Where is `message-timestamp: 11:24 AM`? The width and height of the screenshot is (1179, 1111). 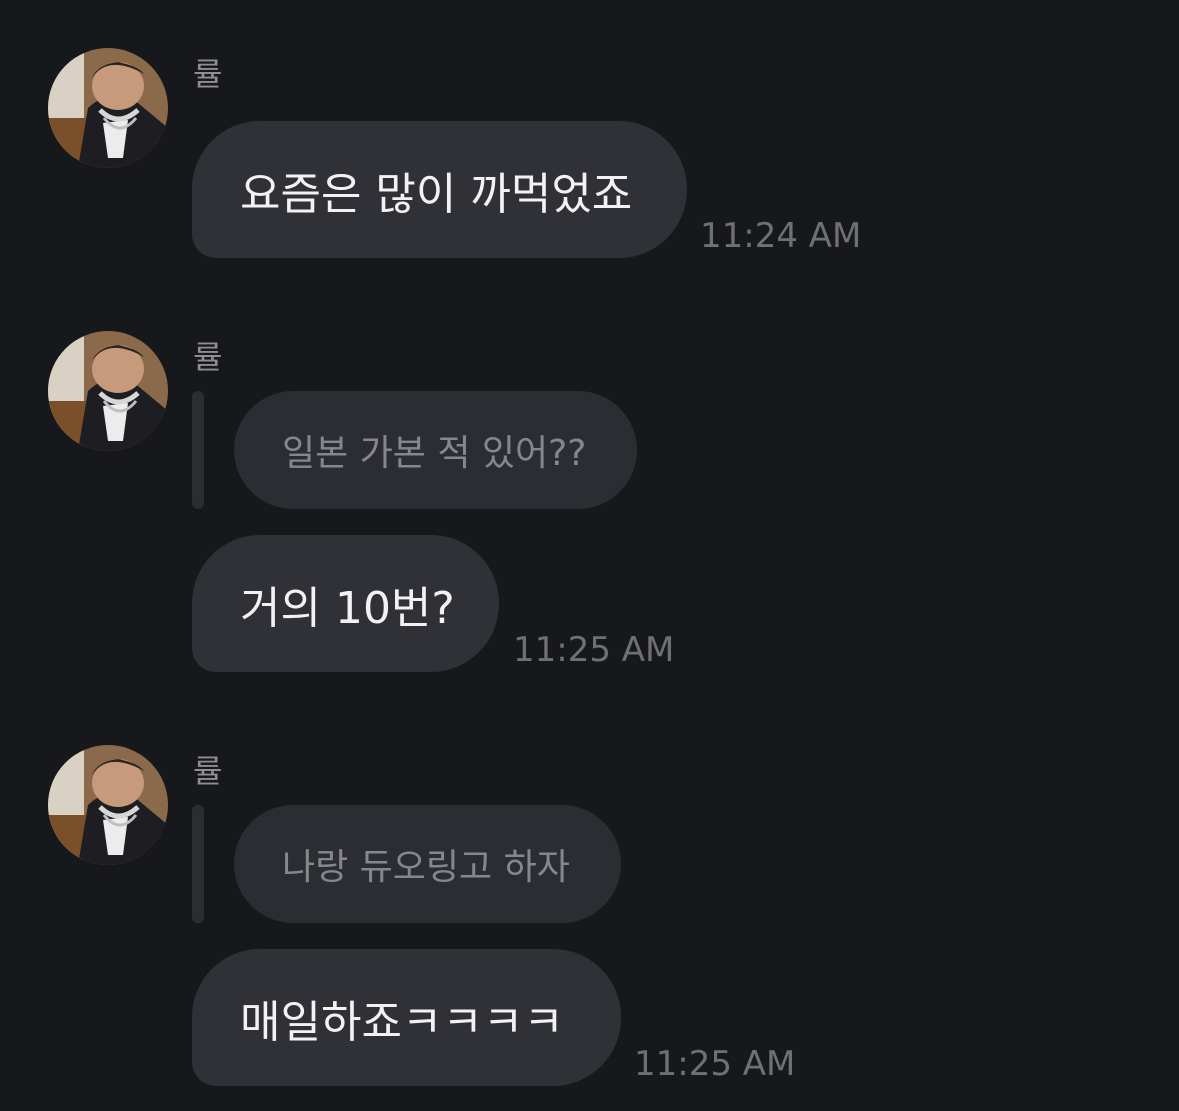 message-timestamp: 11:24 AM is located at coordinates (781, 236).